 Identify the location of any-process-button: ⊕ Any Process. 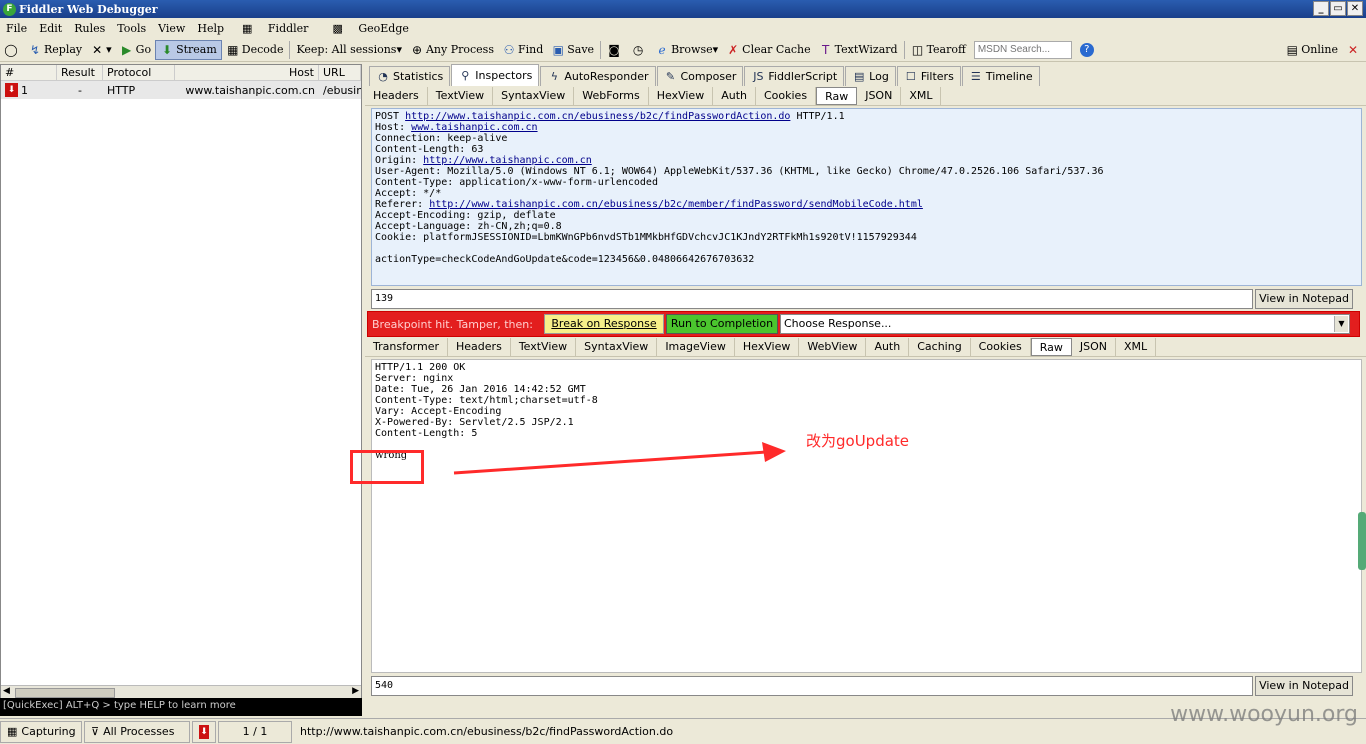
(452, 50).